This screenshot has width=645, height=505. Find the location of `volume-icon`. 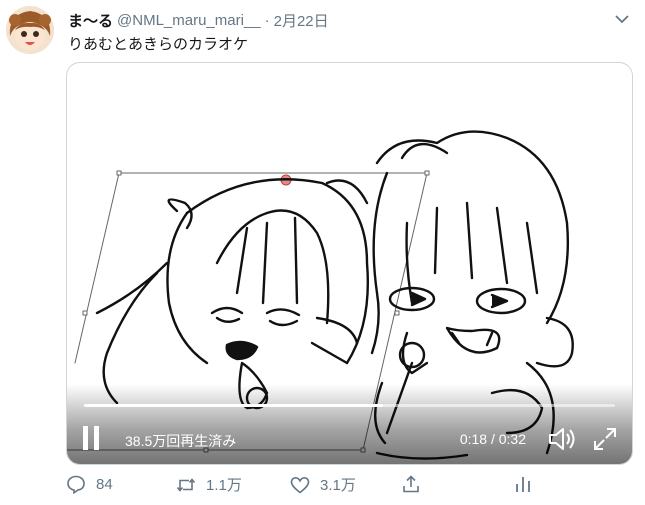

volume-icon is located at coordinates (562, 439).